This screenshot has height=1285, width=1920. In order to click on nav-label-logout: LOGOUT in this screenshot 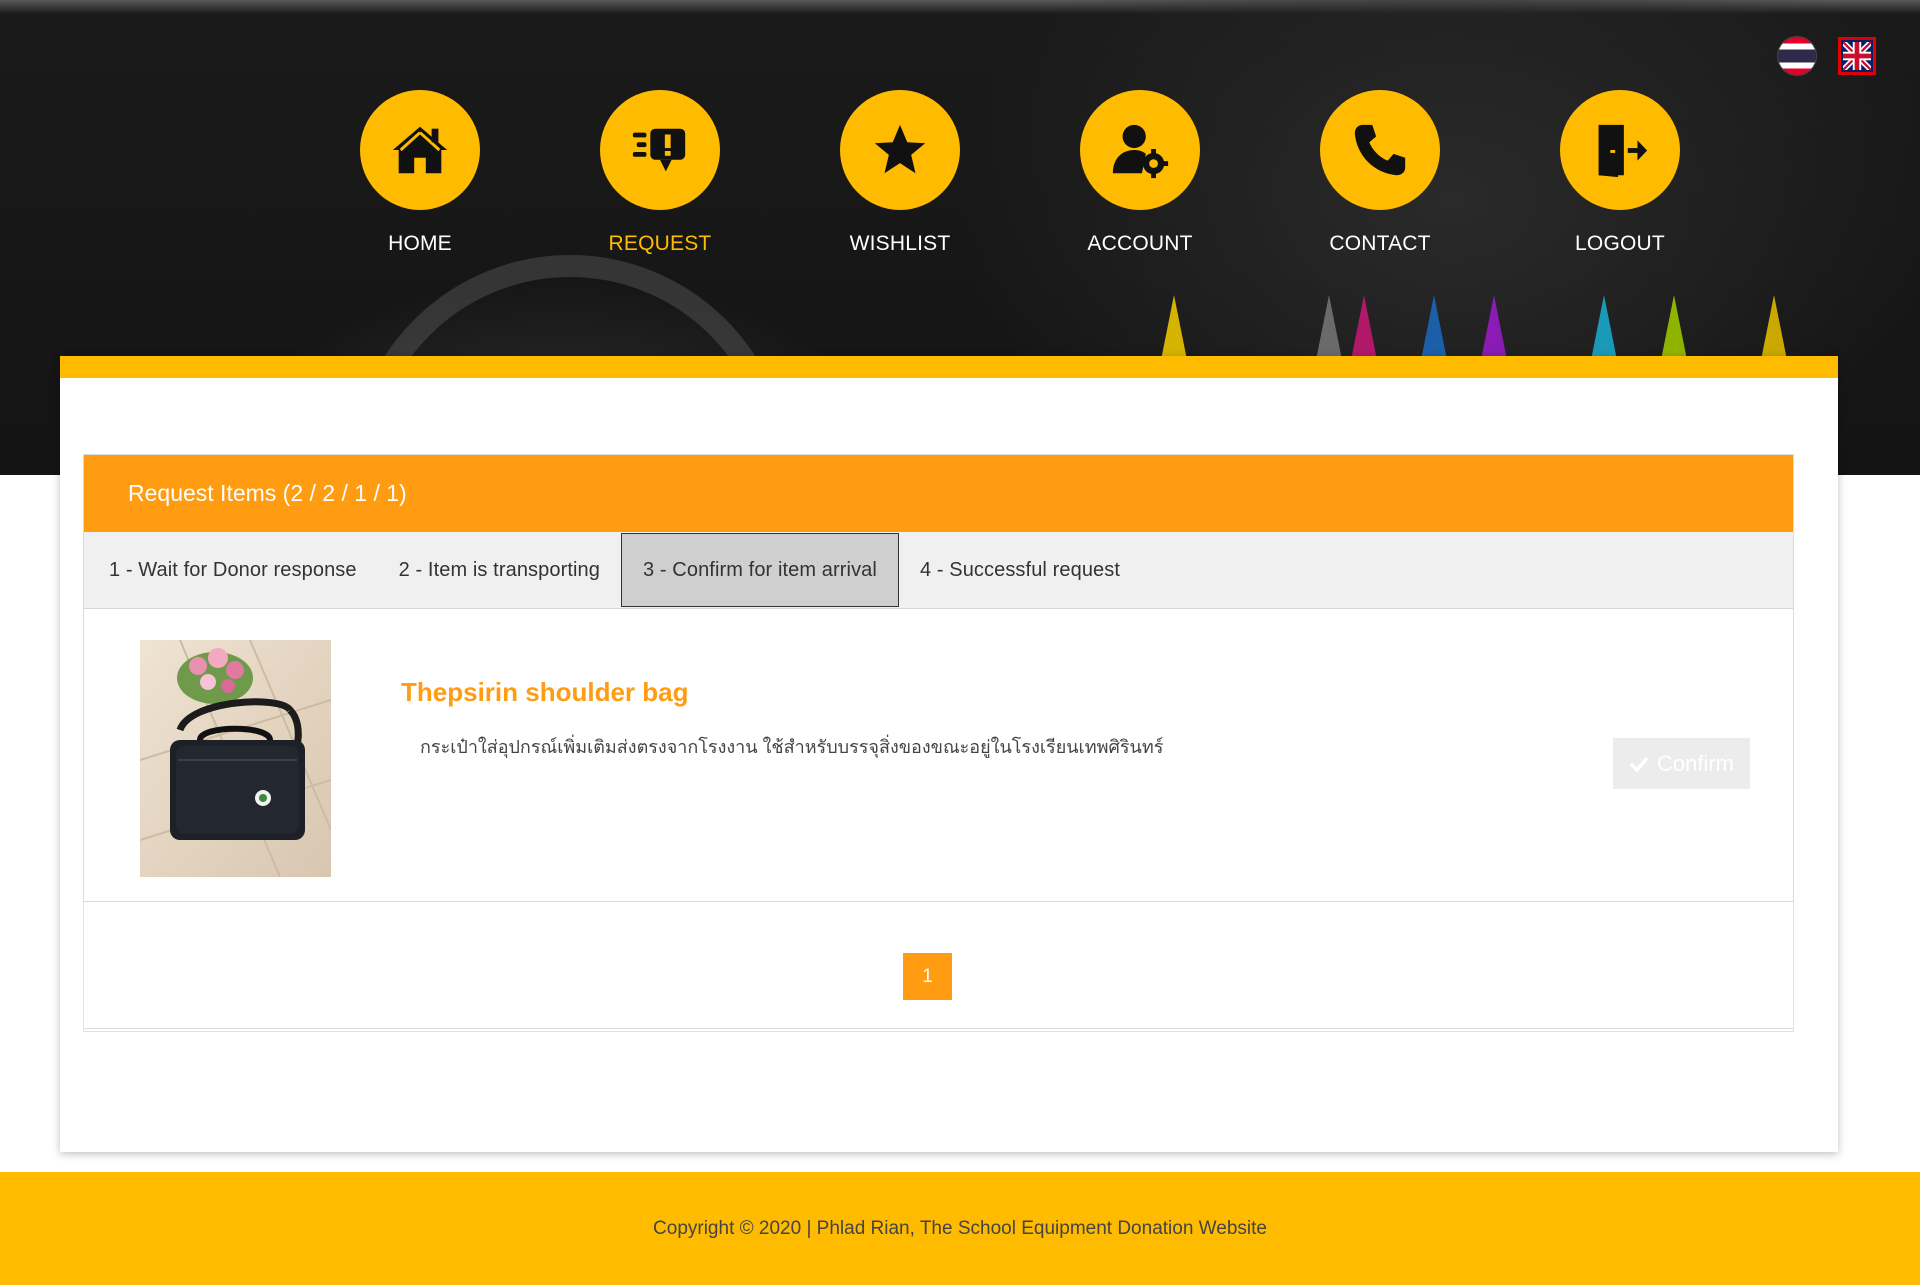, I will do `click(1620, 243)`.